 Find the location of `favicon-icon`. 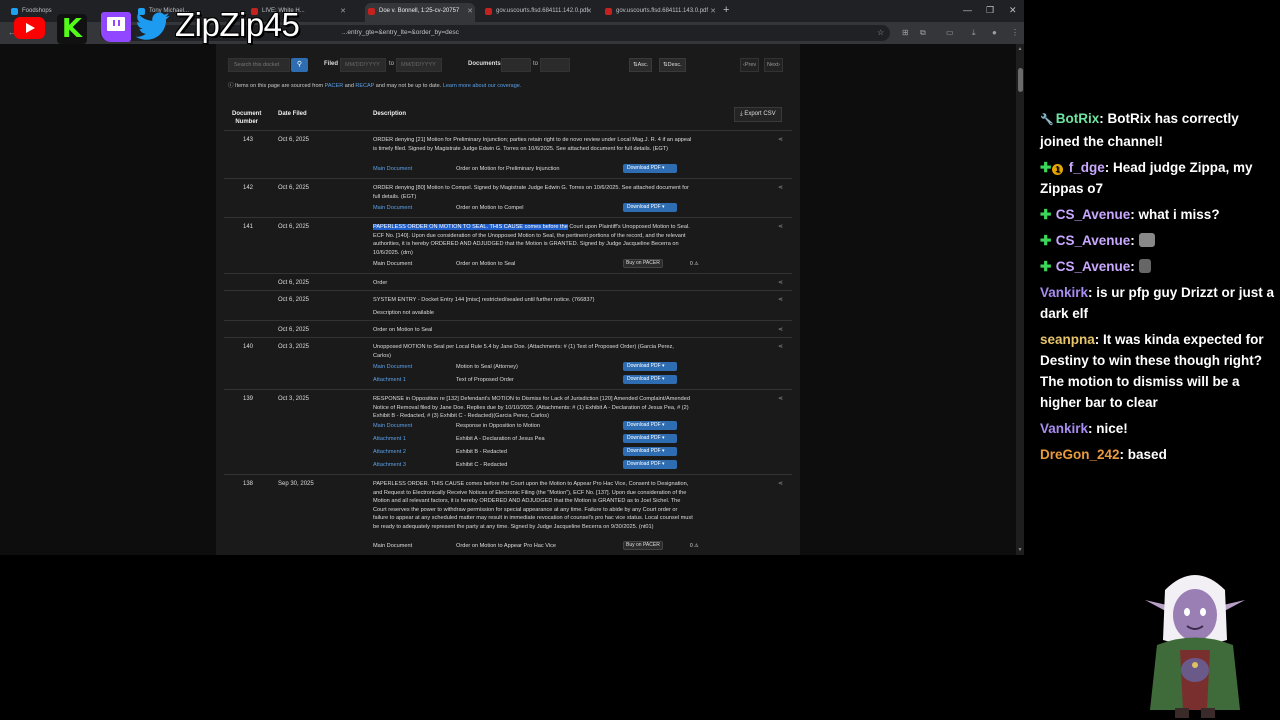

favicon-icon is located at coordinates (371, 11).